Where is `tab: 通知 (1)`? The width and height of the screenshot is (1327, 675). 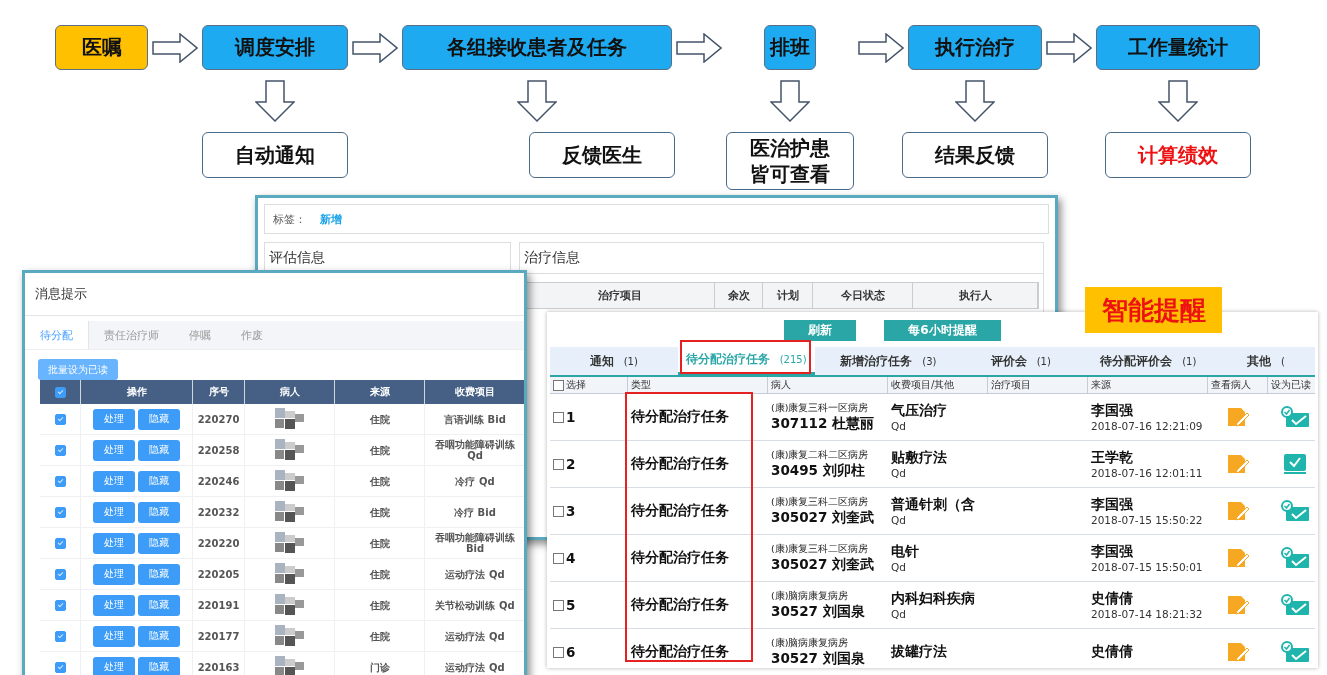 tab: 通知 (1) is located at coordinates (614, 361).